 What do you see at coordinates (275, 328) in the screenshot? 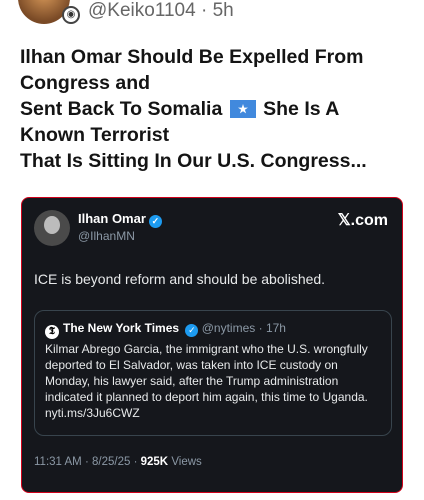
I see `quoted-age: 17h` at bounding box center [275, 328].